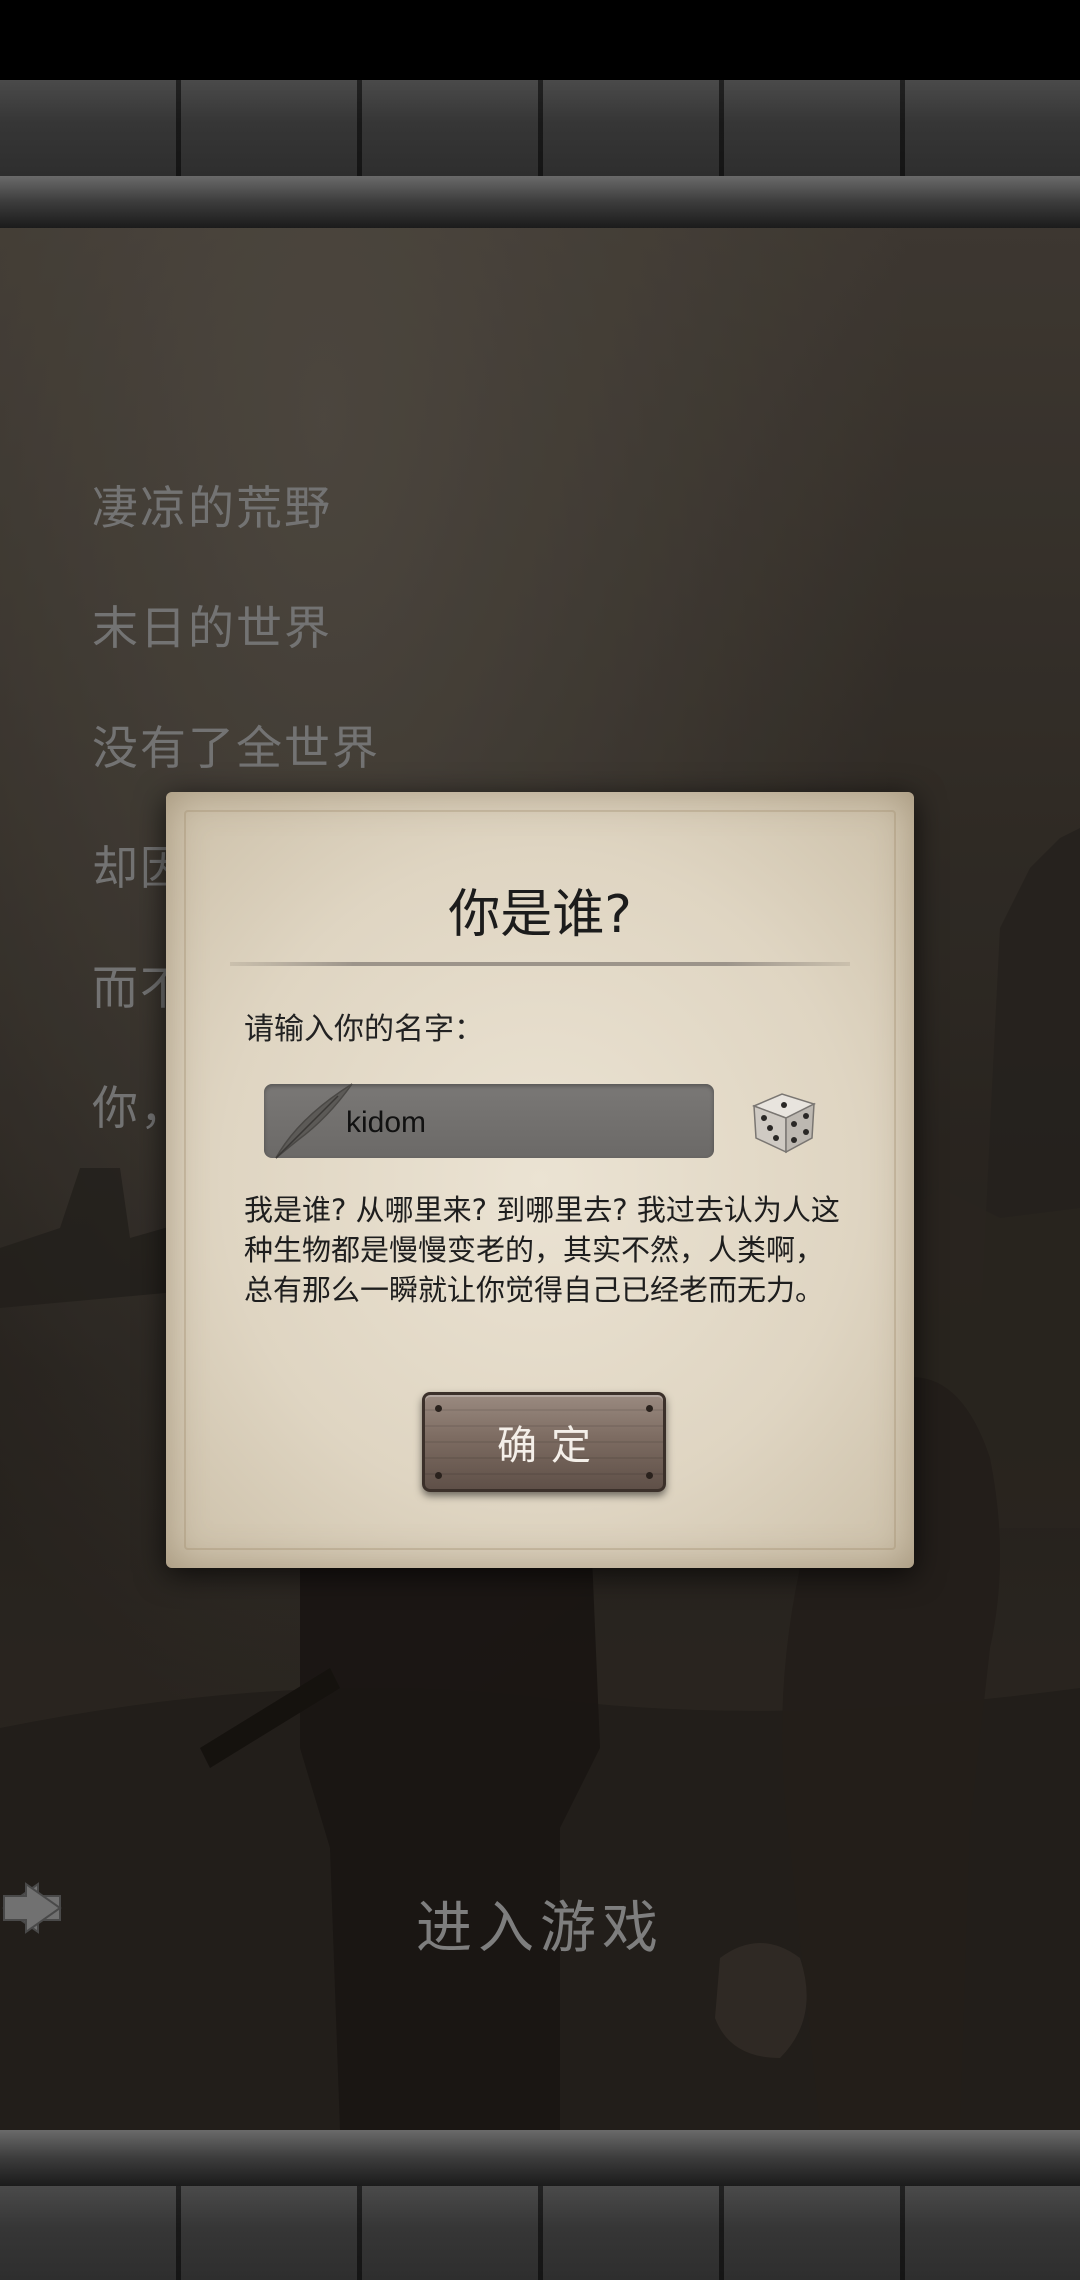  I want to click on bottom-wood-frame, so click(540, 2233).